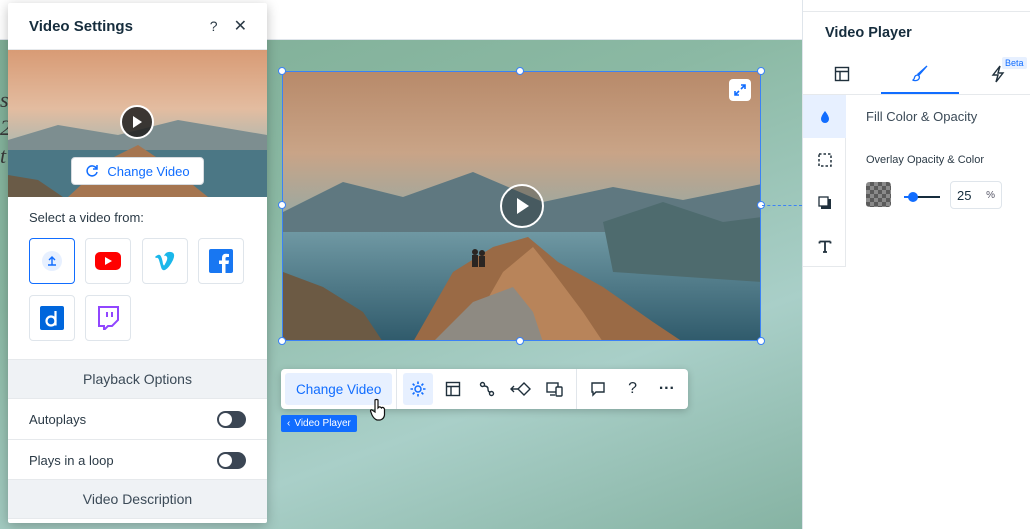  Describe the element at coordinates (58, 419) in the screenshot. I see `autoplays-label: Autoplays` at that location.